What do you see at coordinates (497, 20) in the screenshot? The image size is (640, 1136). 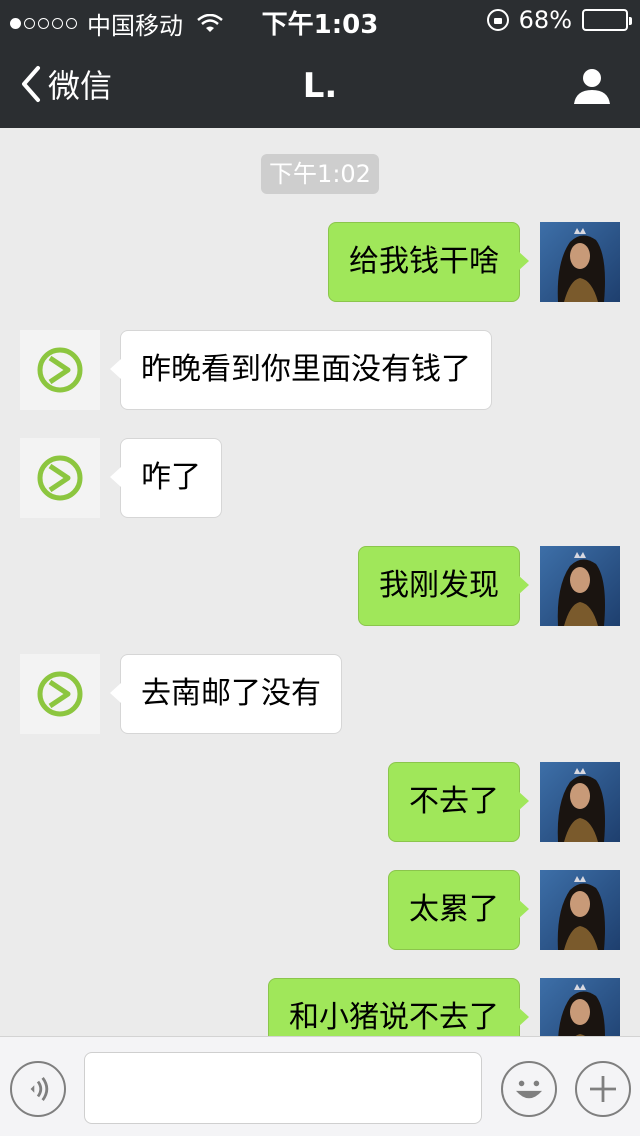 I see `orientation-lock-icon` at bounding box center [497, 20].